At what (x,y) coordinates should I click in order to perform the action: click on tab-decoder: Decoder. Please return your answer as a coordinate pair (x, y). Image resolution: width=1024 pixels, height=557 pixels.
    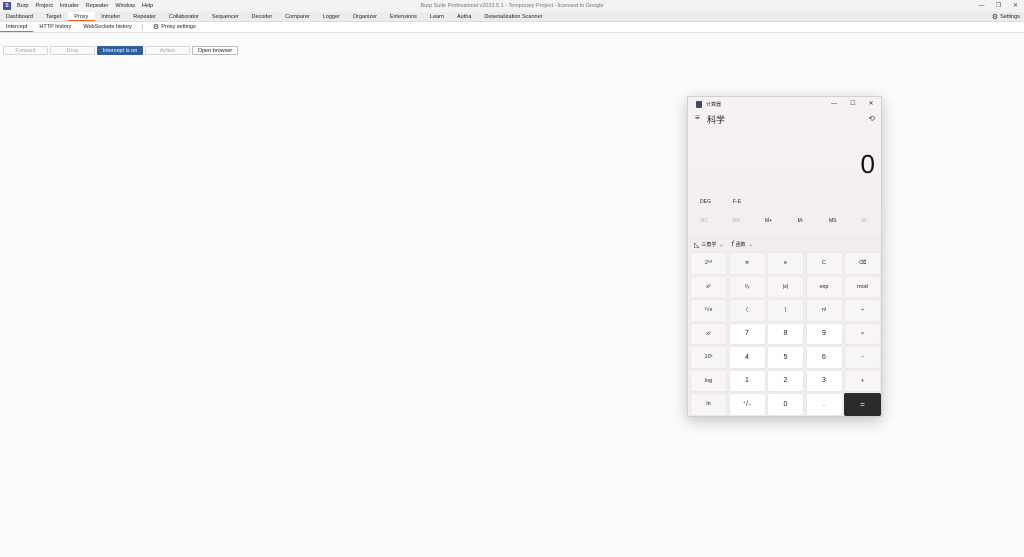
    Looking at the image, I should click on (262, 16).